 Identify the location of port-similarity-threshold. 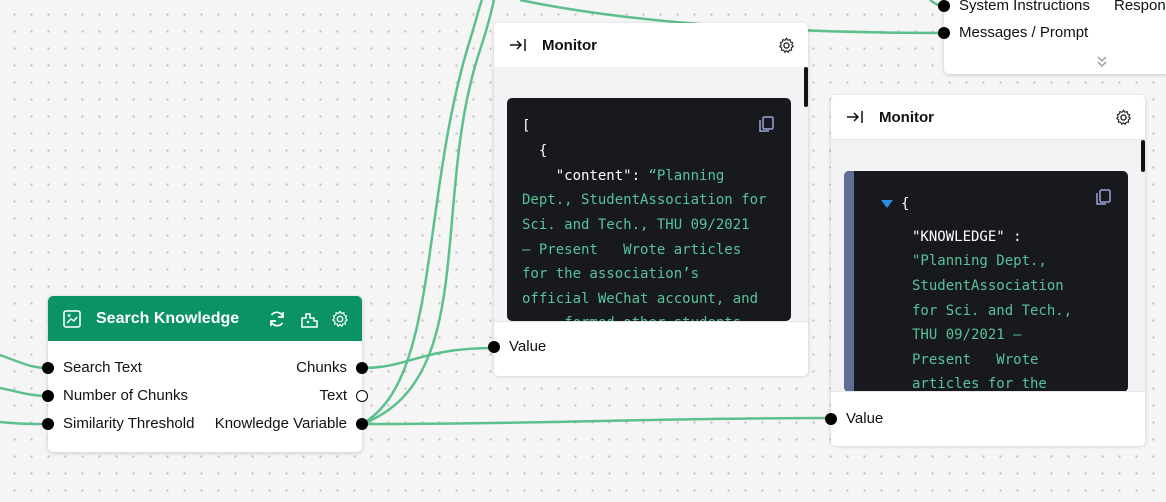
(48, 424).